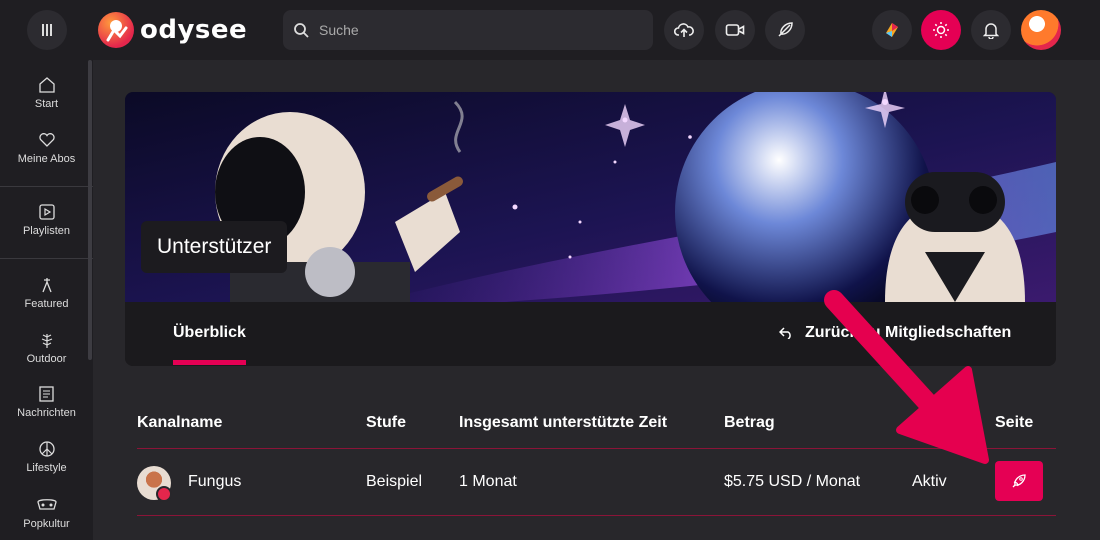 The height and width of the screenshot is (540, 1100). I want to click on wallet-button, so click(892, 30).